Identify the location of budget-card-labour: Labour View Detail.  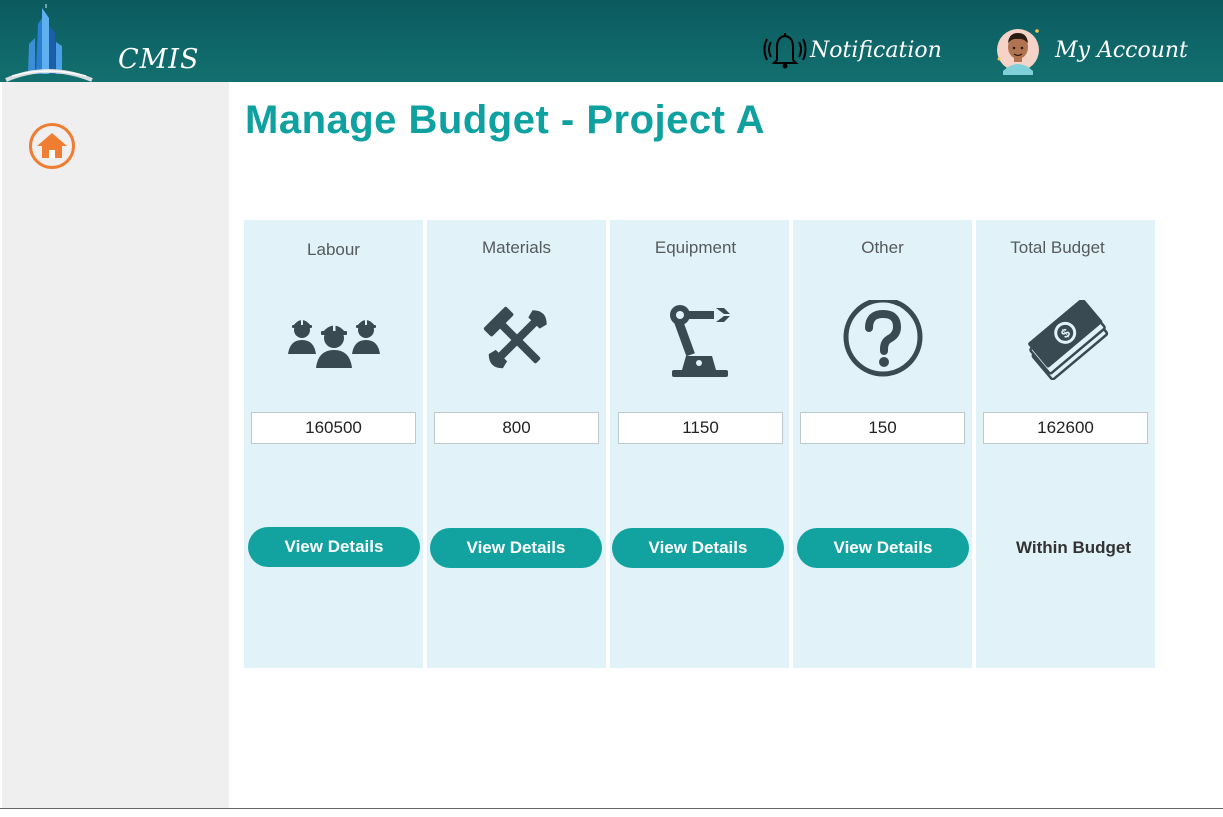
(333, 444).